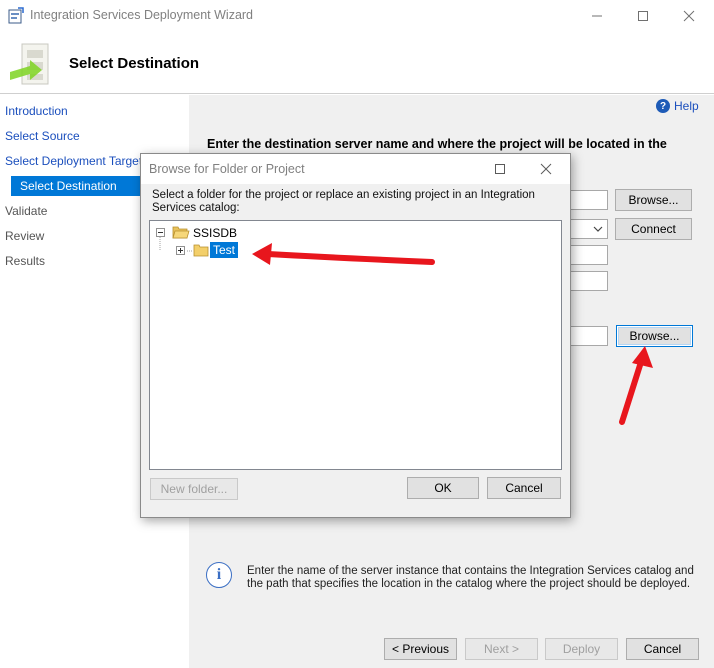 The image size is (714, 668). I want to click on arrow-to-browse-button, so click(636, 385).